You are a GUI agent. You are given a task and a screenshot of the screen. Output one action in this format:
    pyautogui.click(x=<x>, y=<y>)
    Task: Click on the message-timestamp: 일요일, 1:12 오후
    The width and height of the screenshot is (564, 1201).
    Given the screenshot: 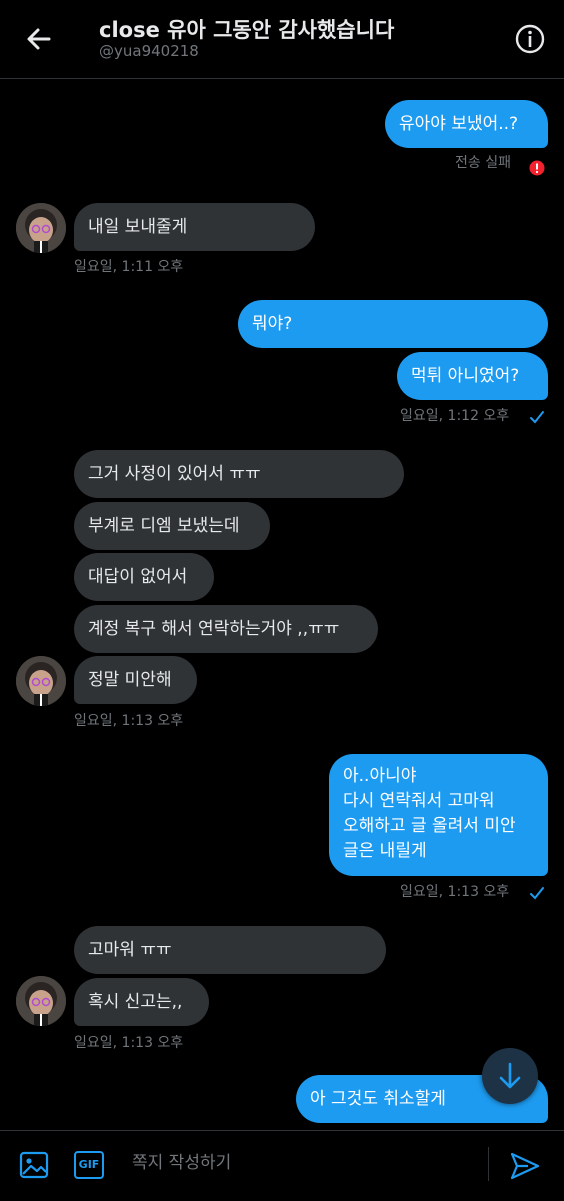 What is the action you would take?
    pyautogui.click(x=455, y=416)
    